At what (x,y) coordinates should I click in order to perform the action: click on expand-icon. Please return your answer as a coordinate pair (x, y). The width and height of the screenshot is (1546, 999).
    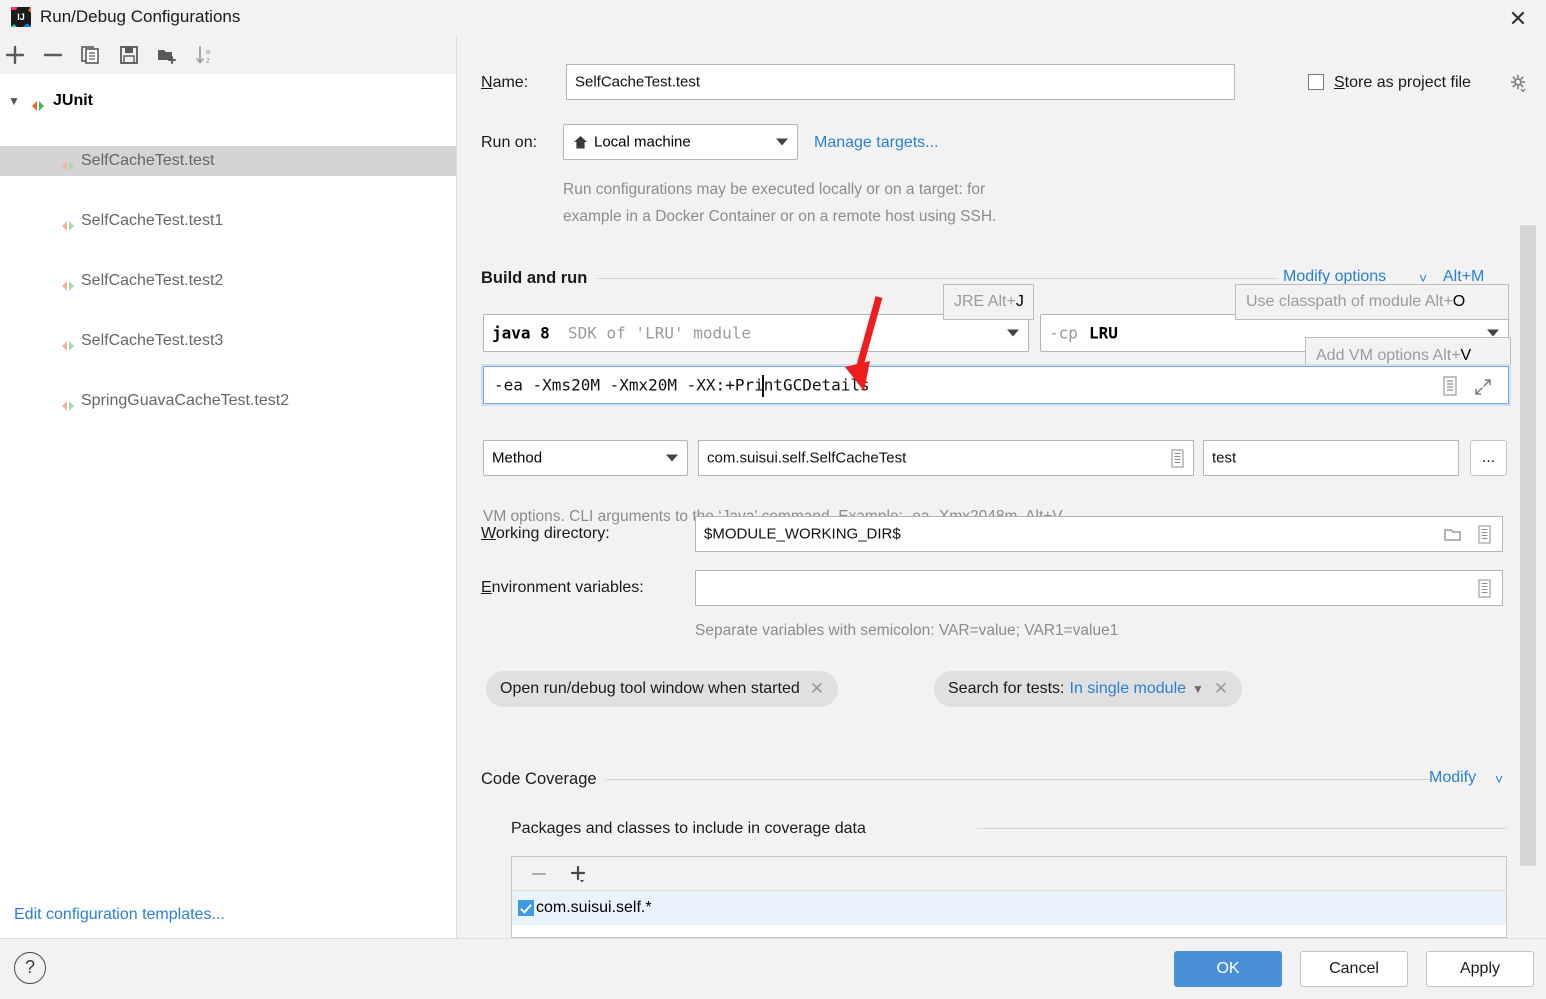
    Looking at the image, I should click on (1483, 389).